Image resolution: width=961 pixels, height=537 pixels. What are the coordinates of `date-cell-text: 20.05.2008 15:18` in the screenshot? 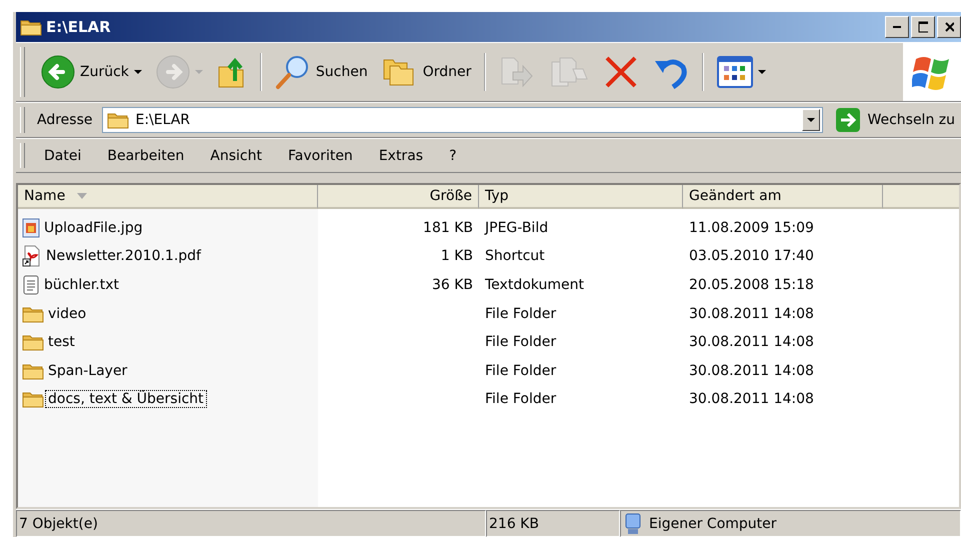 It's located at (751, 286).